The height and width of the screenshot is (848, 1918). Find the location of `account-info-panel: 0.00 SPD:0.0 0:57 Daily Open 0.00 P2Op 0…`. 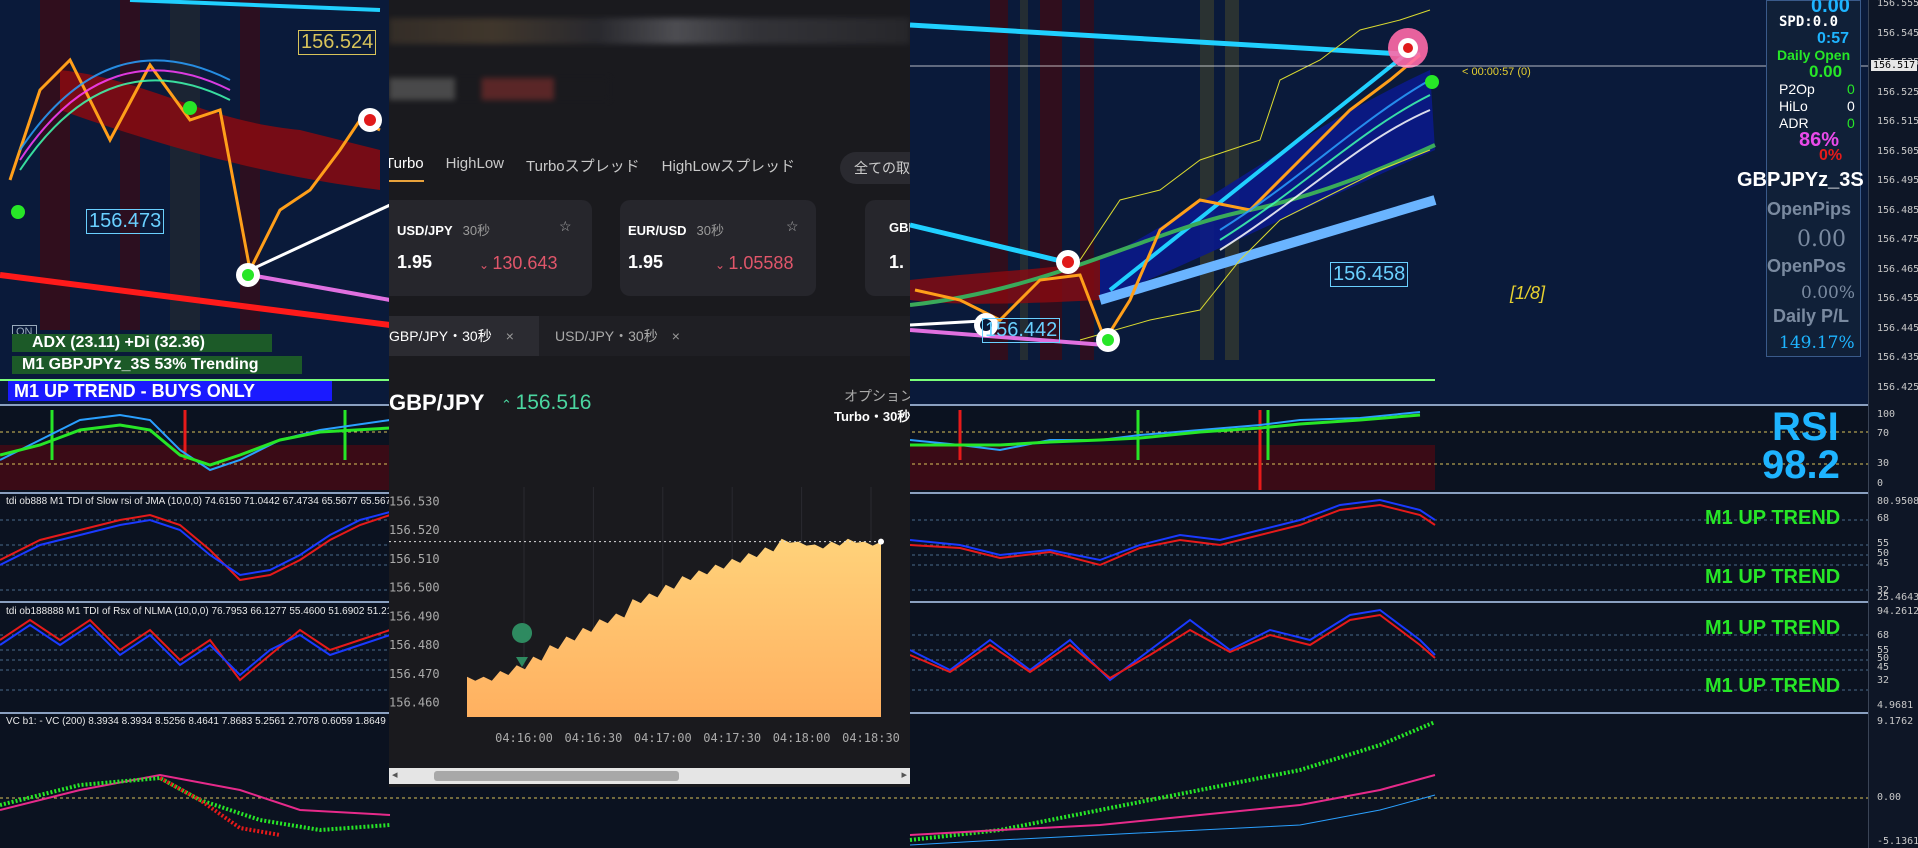

account-info-panel: 0.00 SPD:0.0 0:57 Daily Open 0.00 P2Op 0… is located at coordinates (1800, 178).